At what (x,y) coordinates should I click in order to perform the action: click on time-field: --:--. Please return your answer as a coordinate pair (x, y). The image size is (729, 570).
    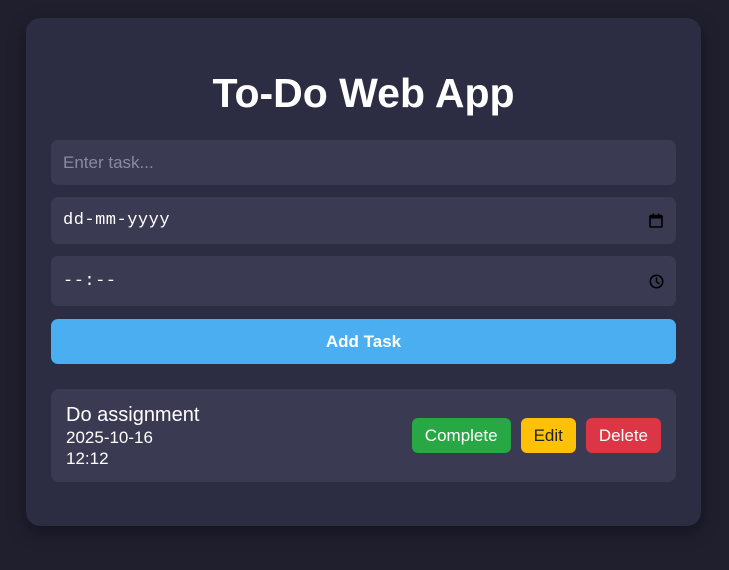
    Looking at the image, I should click on (363, 281).